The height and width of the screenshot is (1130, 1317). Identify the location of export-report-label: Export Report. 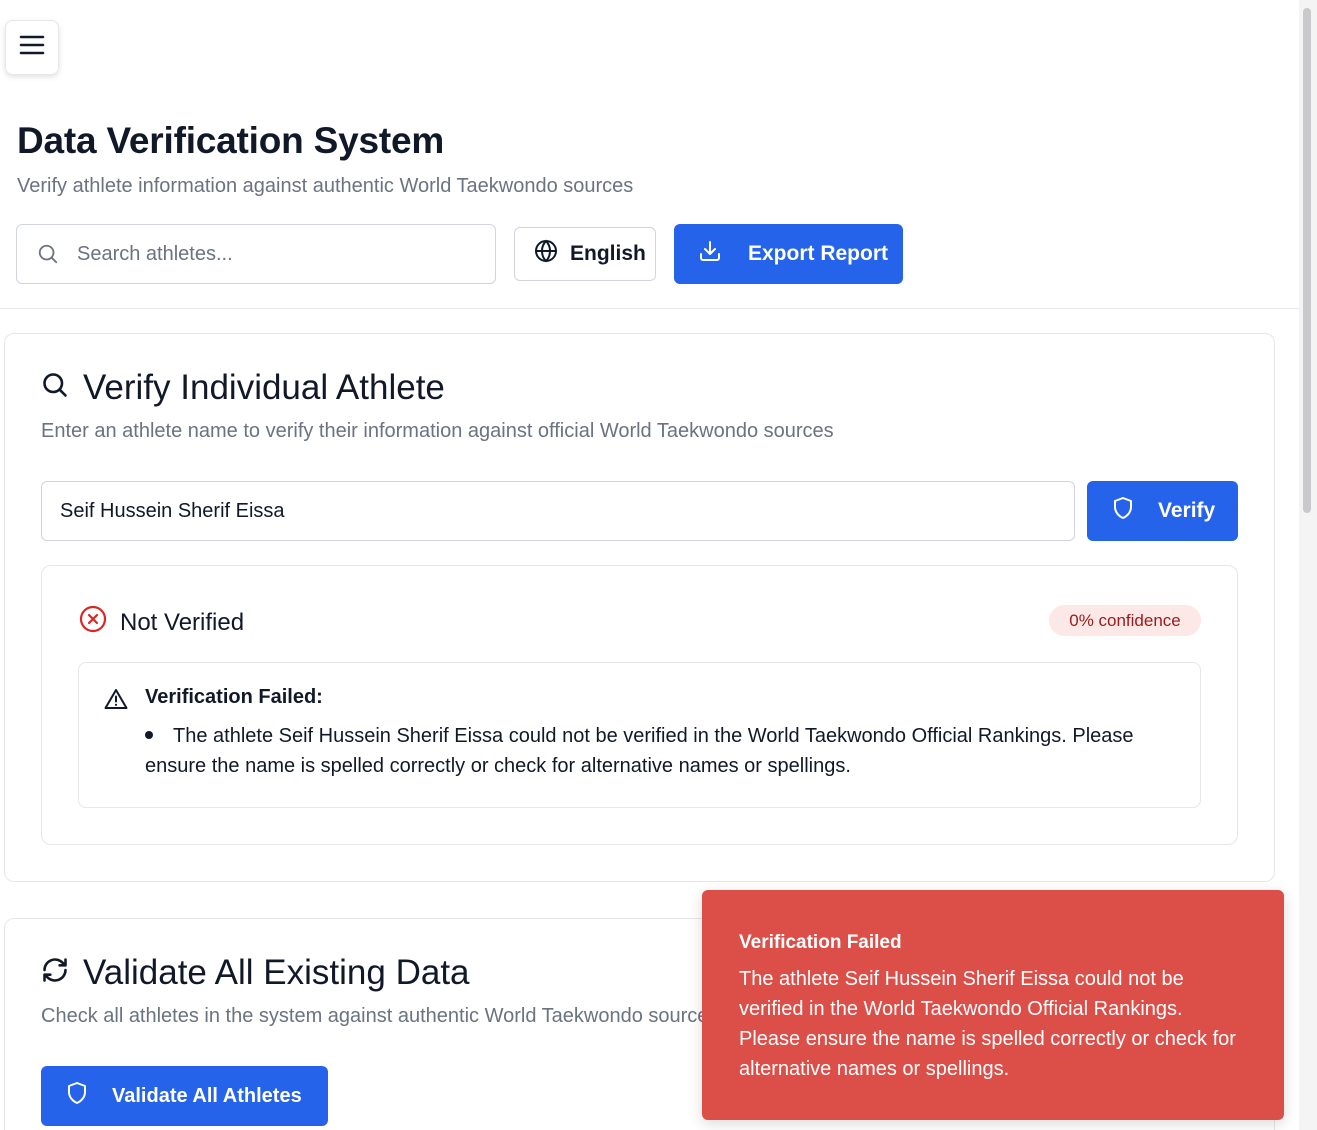
(818, 253).